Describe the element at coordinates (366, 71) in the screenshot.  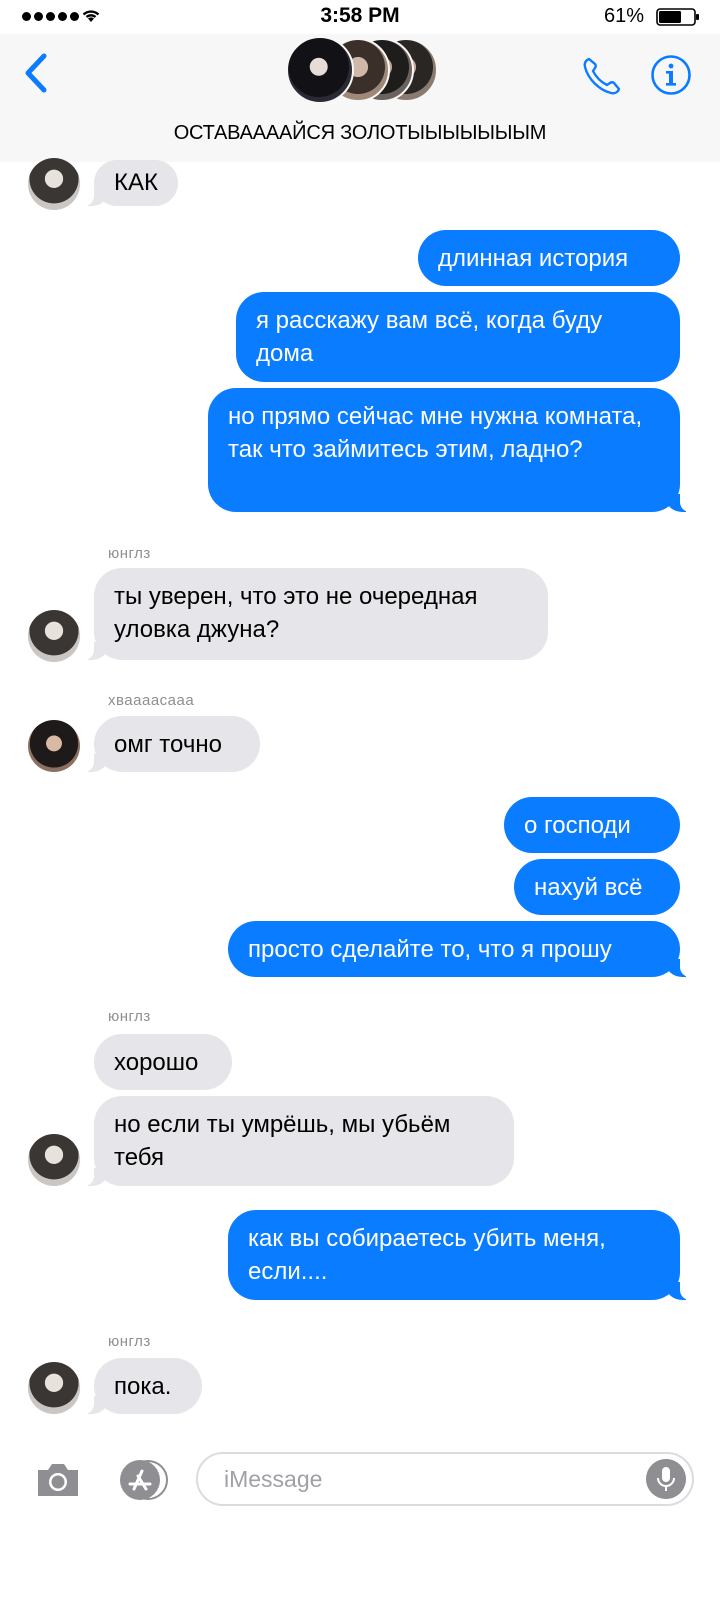
I see `group-avatars` at that location.